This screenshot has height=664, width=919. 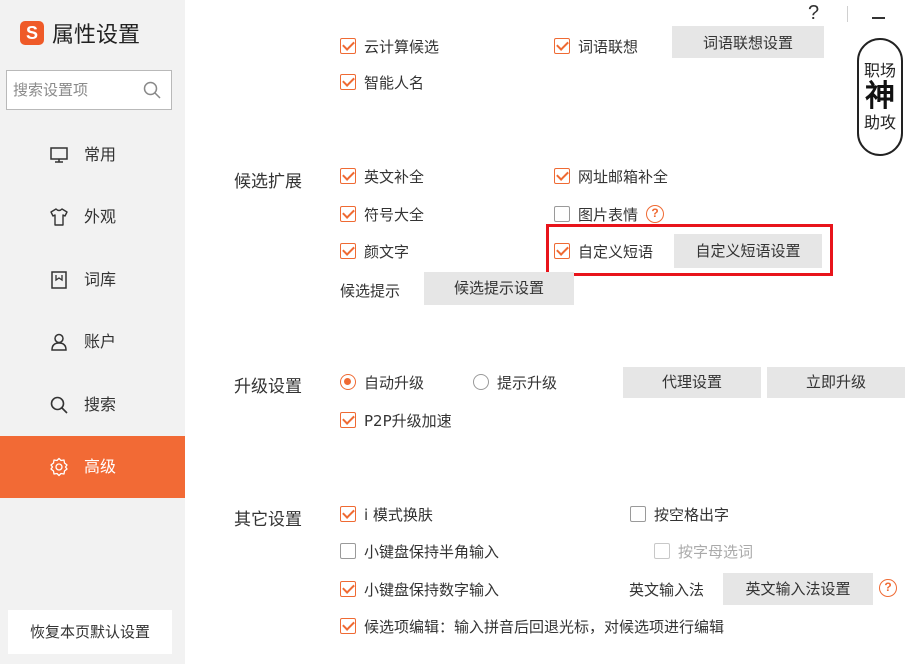 What do you see at coordinates (544, 626) in the screenshot?
I see `edit-candidate-label: 候选项编辑：输入拼音后回退光标，对候选项进行编辑` at bounding box center [544, 626].